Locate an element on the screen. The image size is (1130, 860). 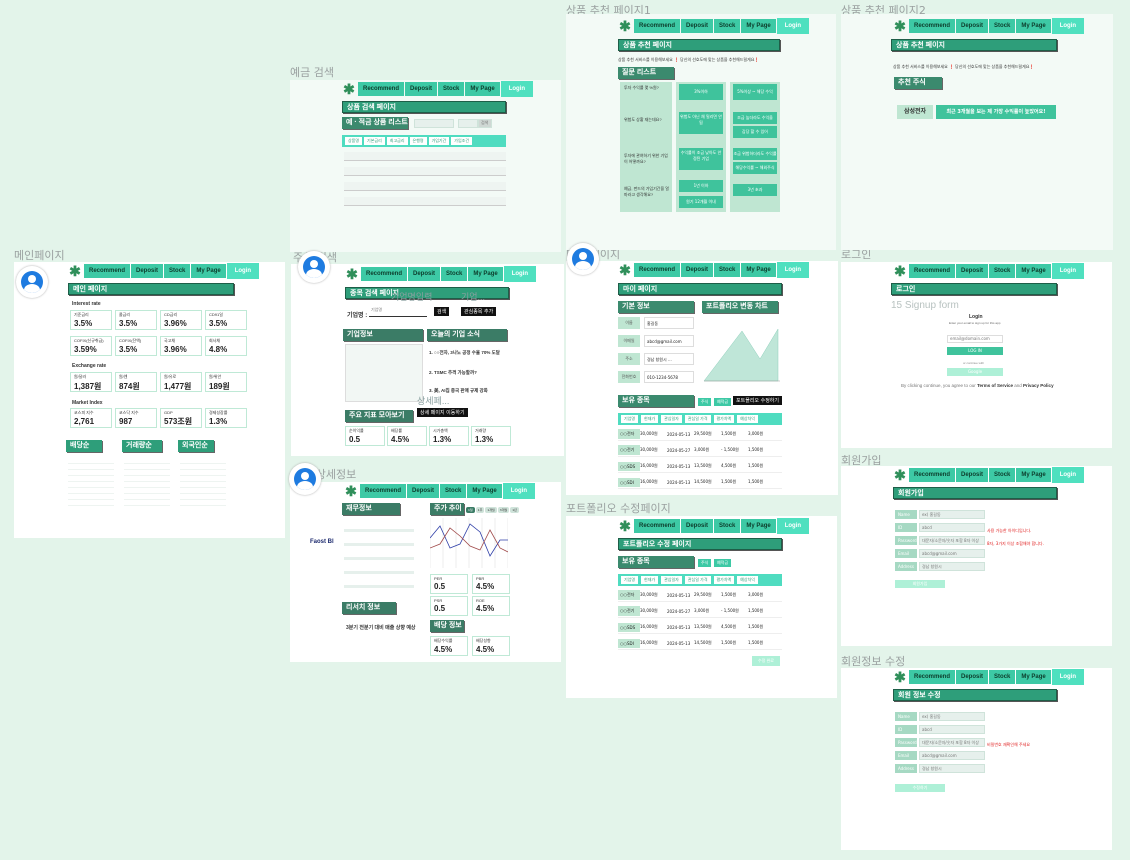
recommended-stock-name: 삼성전자 is located at coordinates (915, 112).